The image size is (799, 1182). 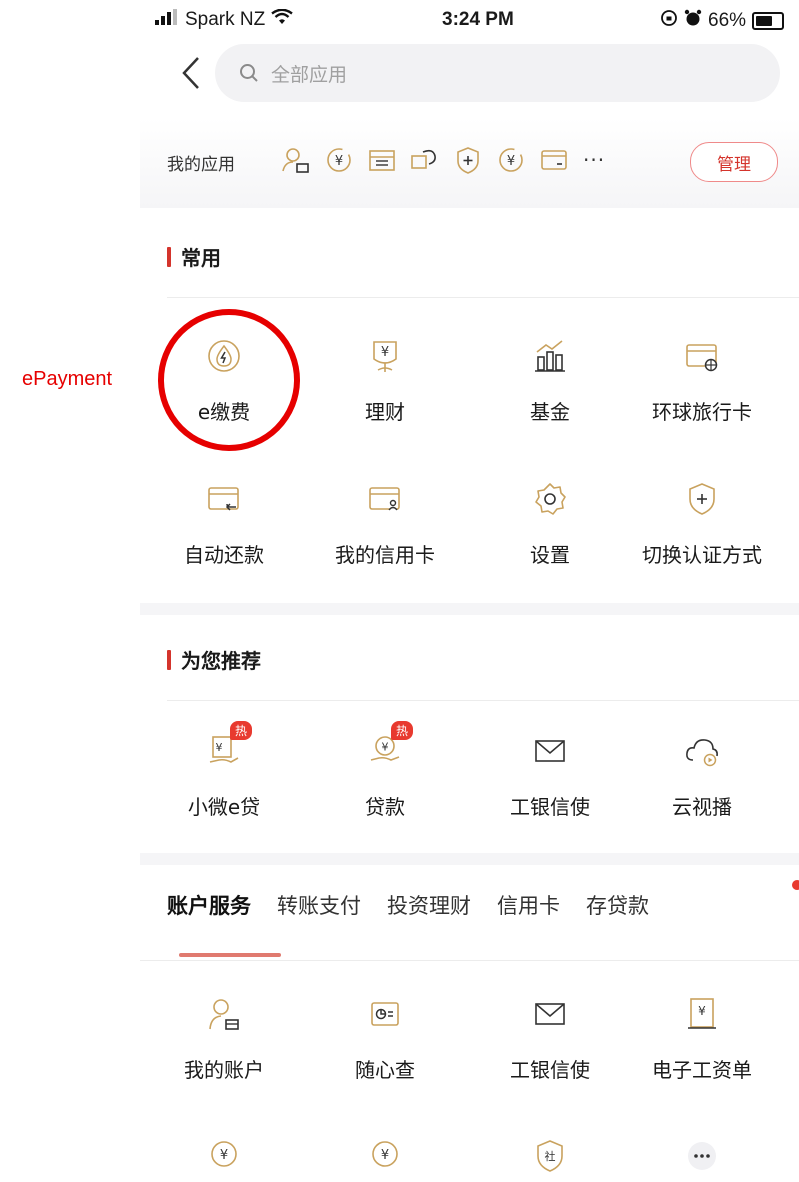 I want to click on app-label: 切换认证方式, so click(x=702, y=555).